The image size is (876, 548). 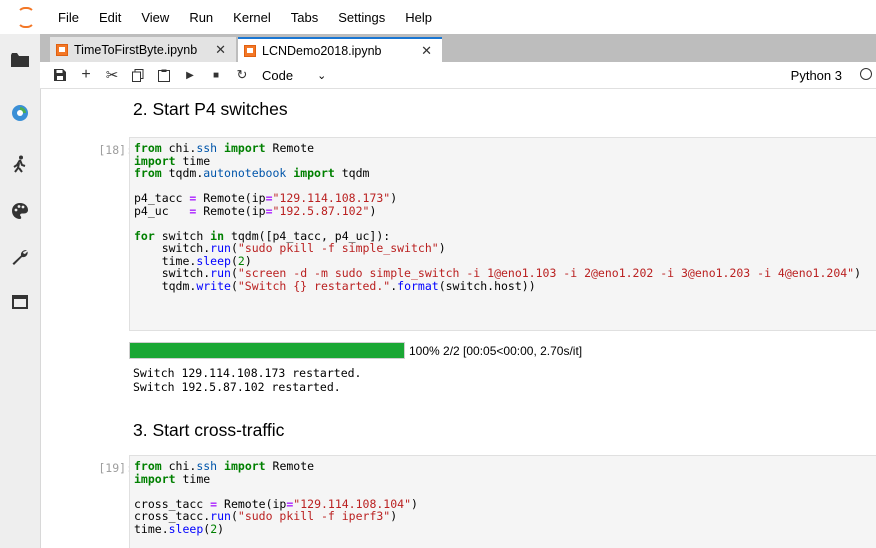 I want to click on run-button: ▶, so click(x=190, y=75).